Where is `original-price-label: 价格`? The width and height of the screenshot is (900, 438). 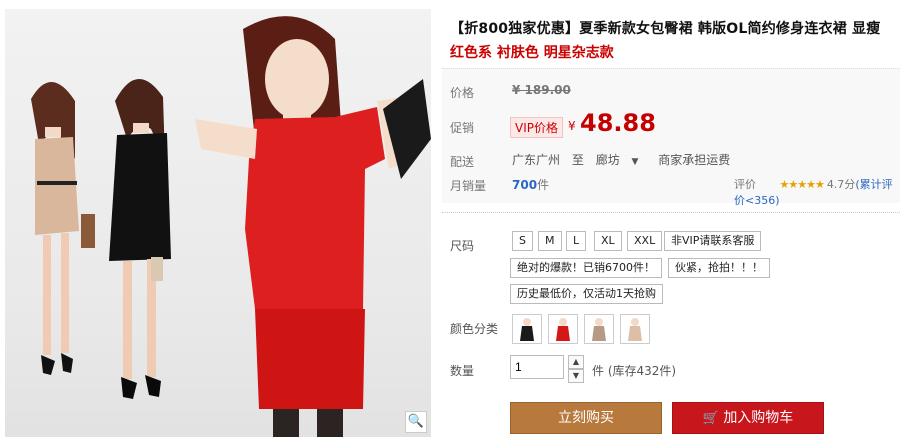
original-price-label: 价格 is located at coordinates (462, 93).